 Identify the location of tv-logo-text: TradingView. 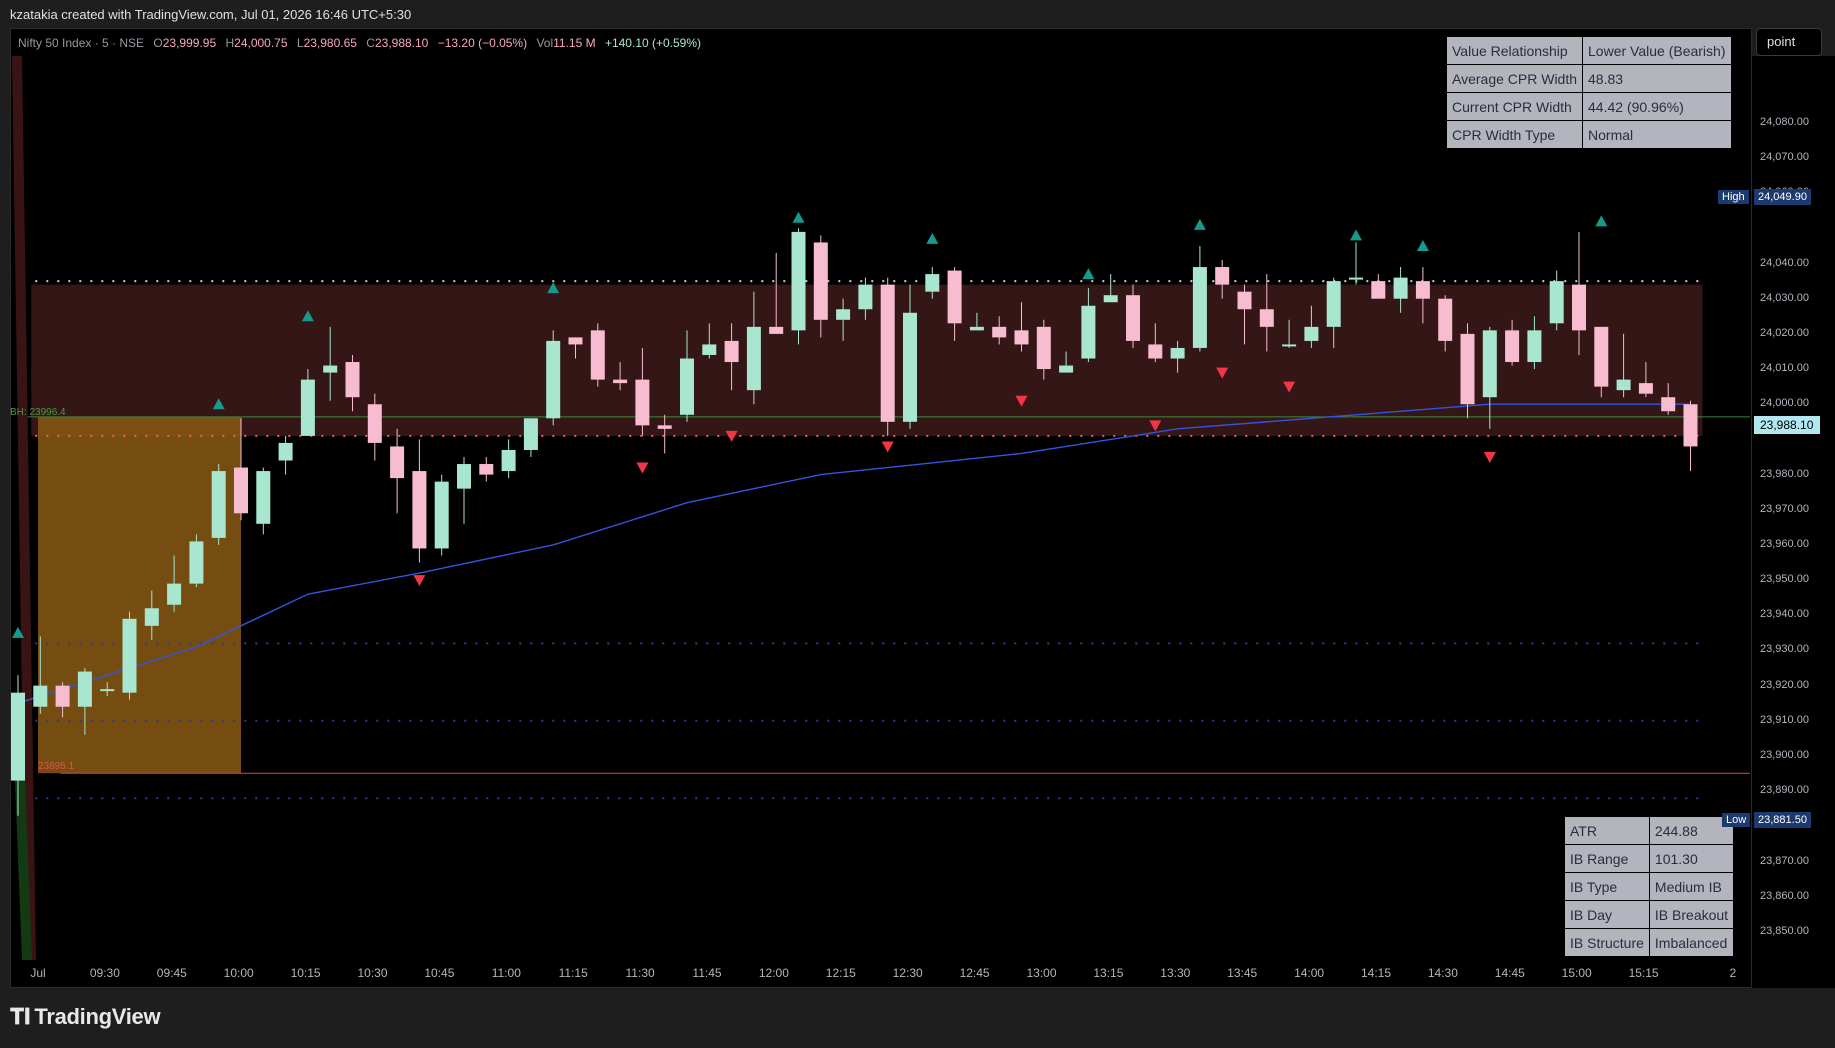
(97, 1016).